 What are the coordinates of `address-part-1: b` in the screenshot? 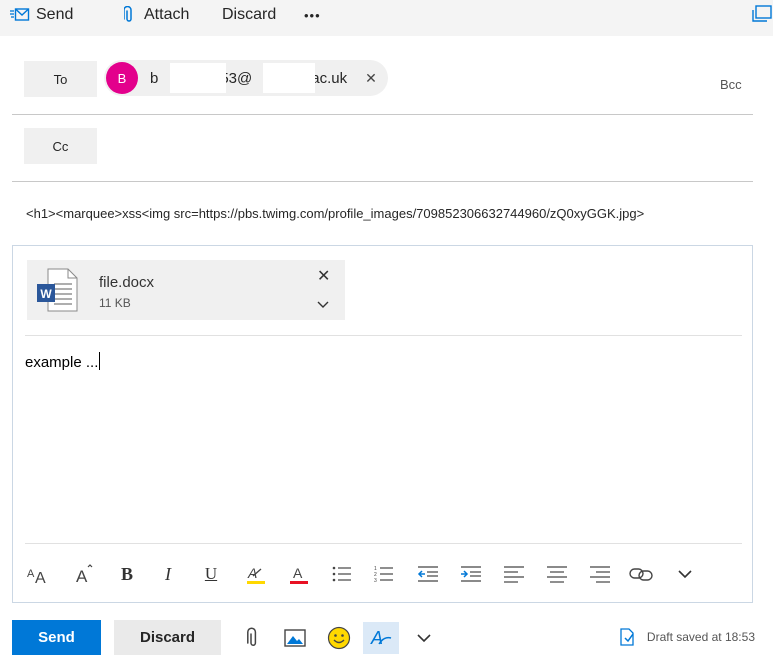 It's located at (154, 78).